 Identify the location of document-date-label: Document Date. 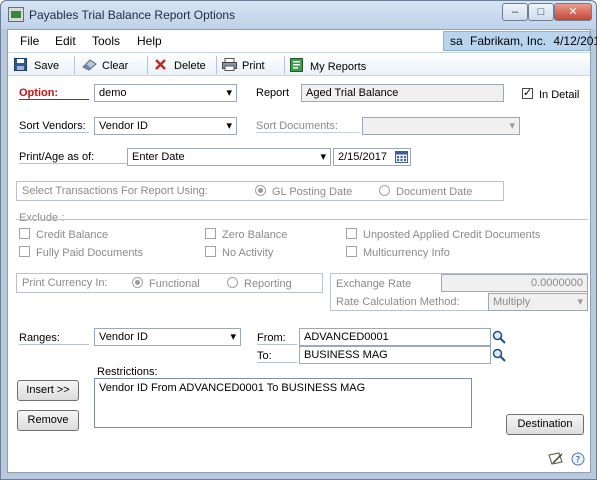
(434, 192).